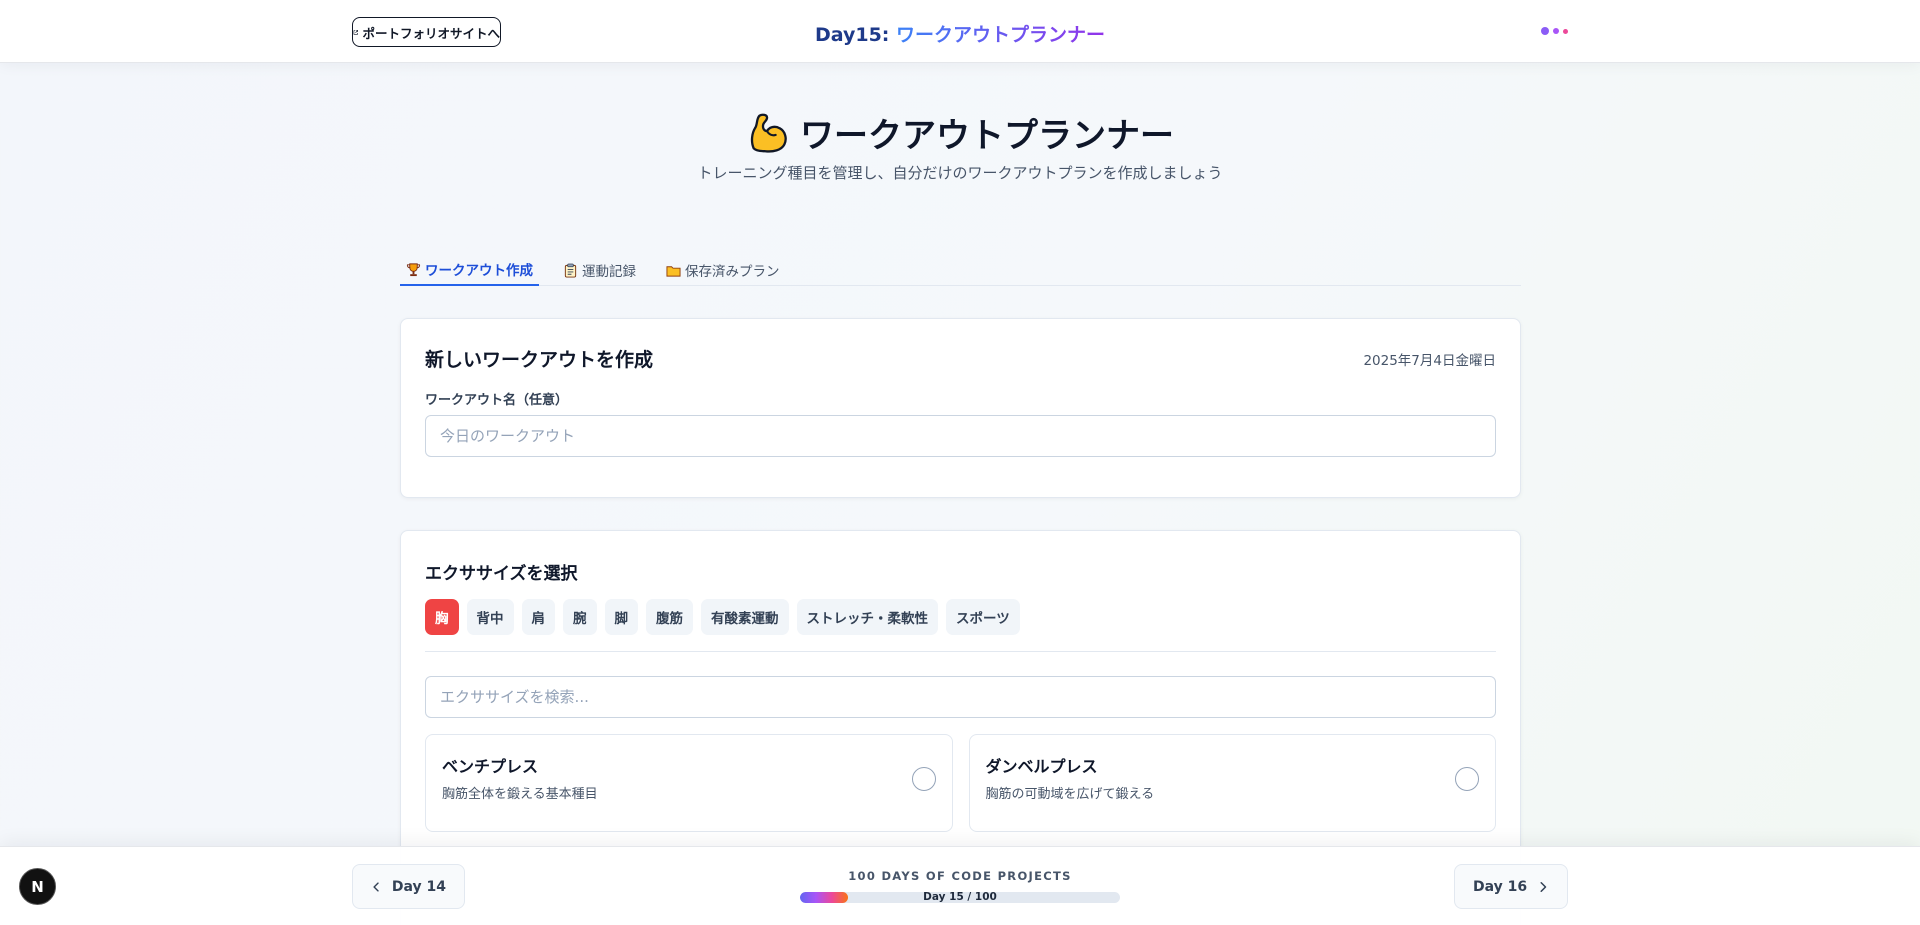 The width and height of the screenshot is (1920, 925). What do you see at coordinates (621, 617) in the screenshot?
I see `category-legs: 脚` at bounding box center [621, 617].